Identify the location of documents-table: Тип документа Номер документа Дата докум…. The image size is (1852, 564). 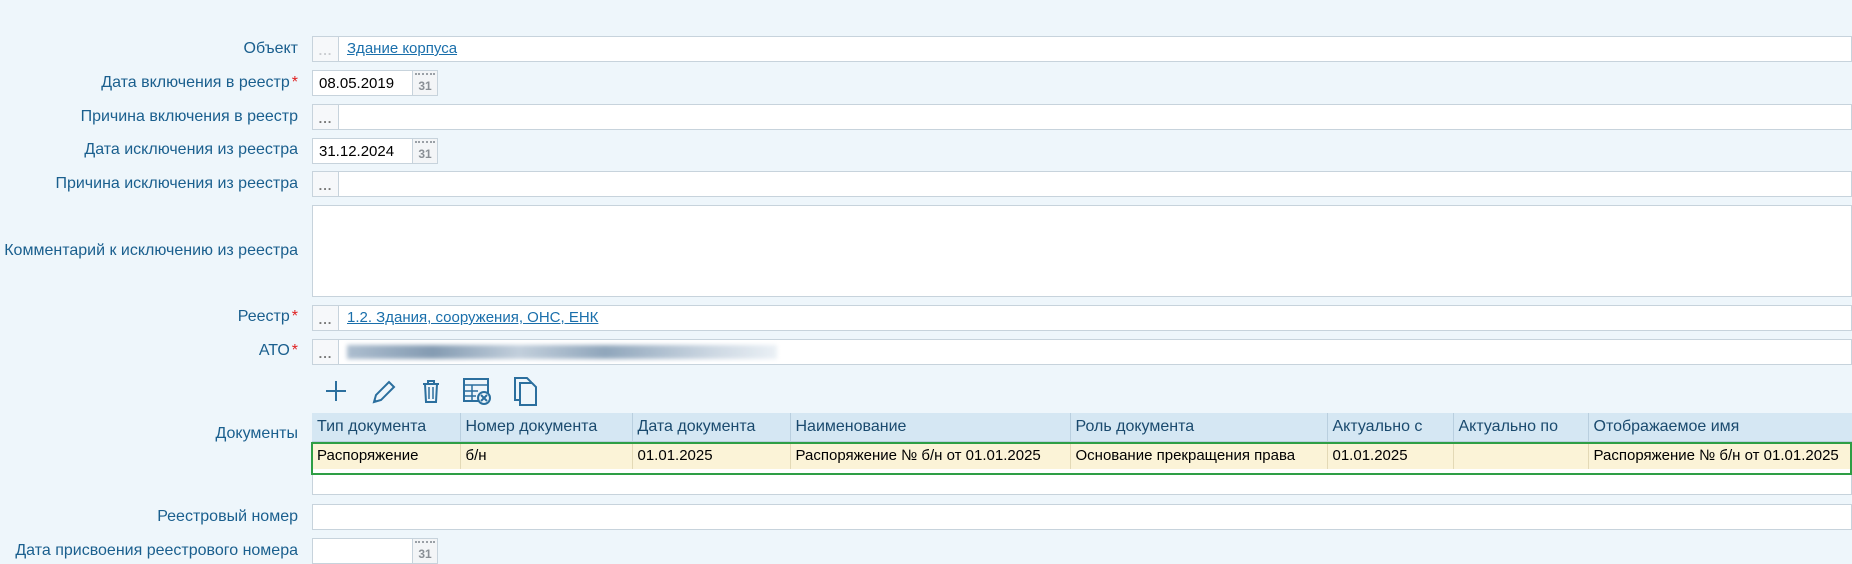
(1082, 441).